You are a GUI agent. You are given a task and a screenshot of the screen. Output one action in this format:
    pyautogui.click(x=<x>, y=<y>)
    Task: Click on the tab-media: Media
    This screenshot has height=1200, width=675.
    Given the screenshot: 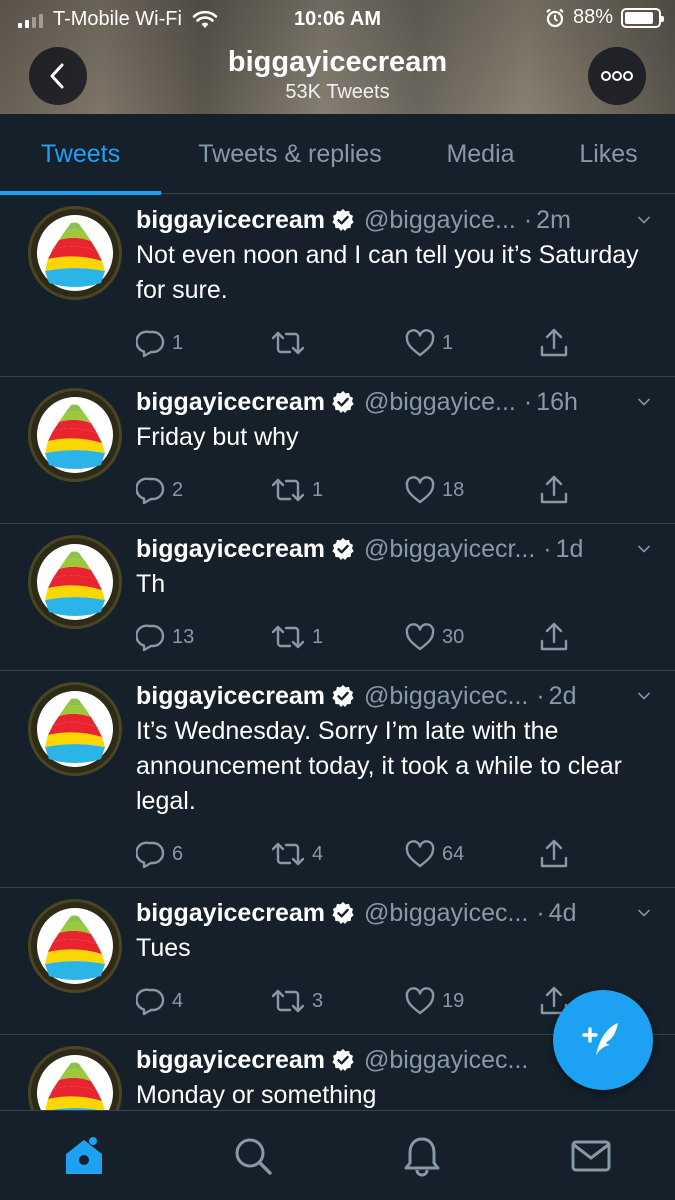 What is the action you would take?
    pyautogui.click(x=480, y=154)
    